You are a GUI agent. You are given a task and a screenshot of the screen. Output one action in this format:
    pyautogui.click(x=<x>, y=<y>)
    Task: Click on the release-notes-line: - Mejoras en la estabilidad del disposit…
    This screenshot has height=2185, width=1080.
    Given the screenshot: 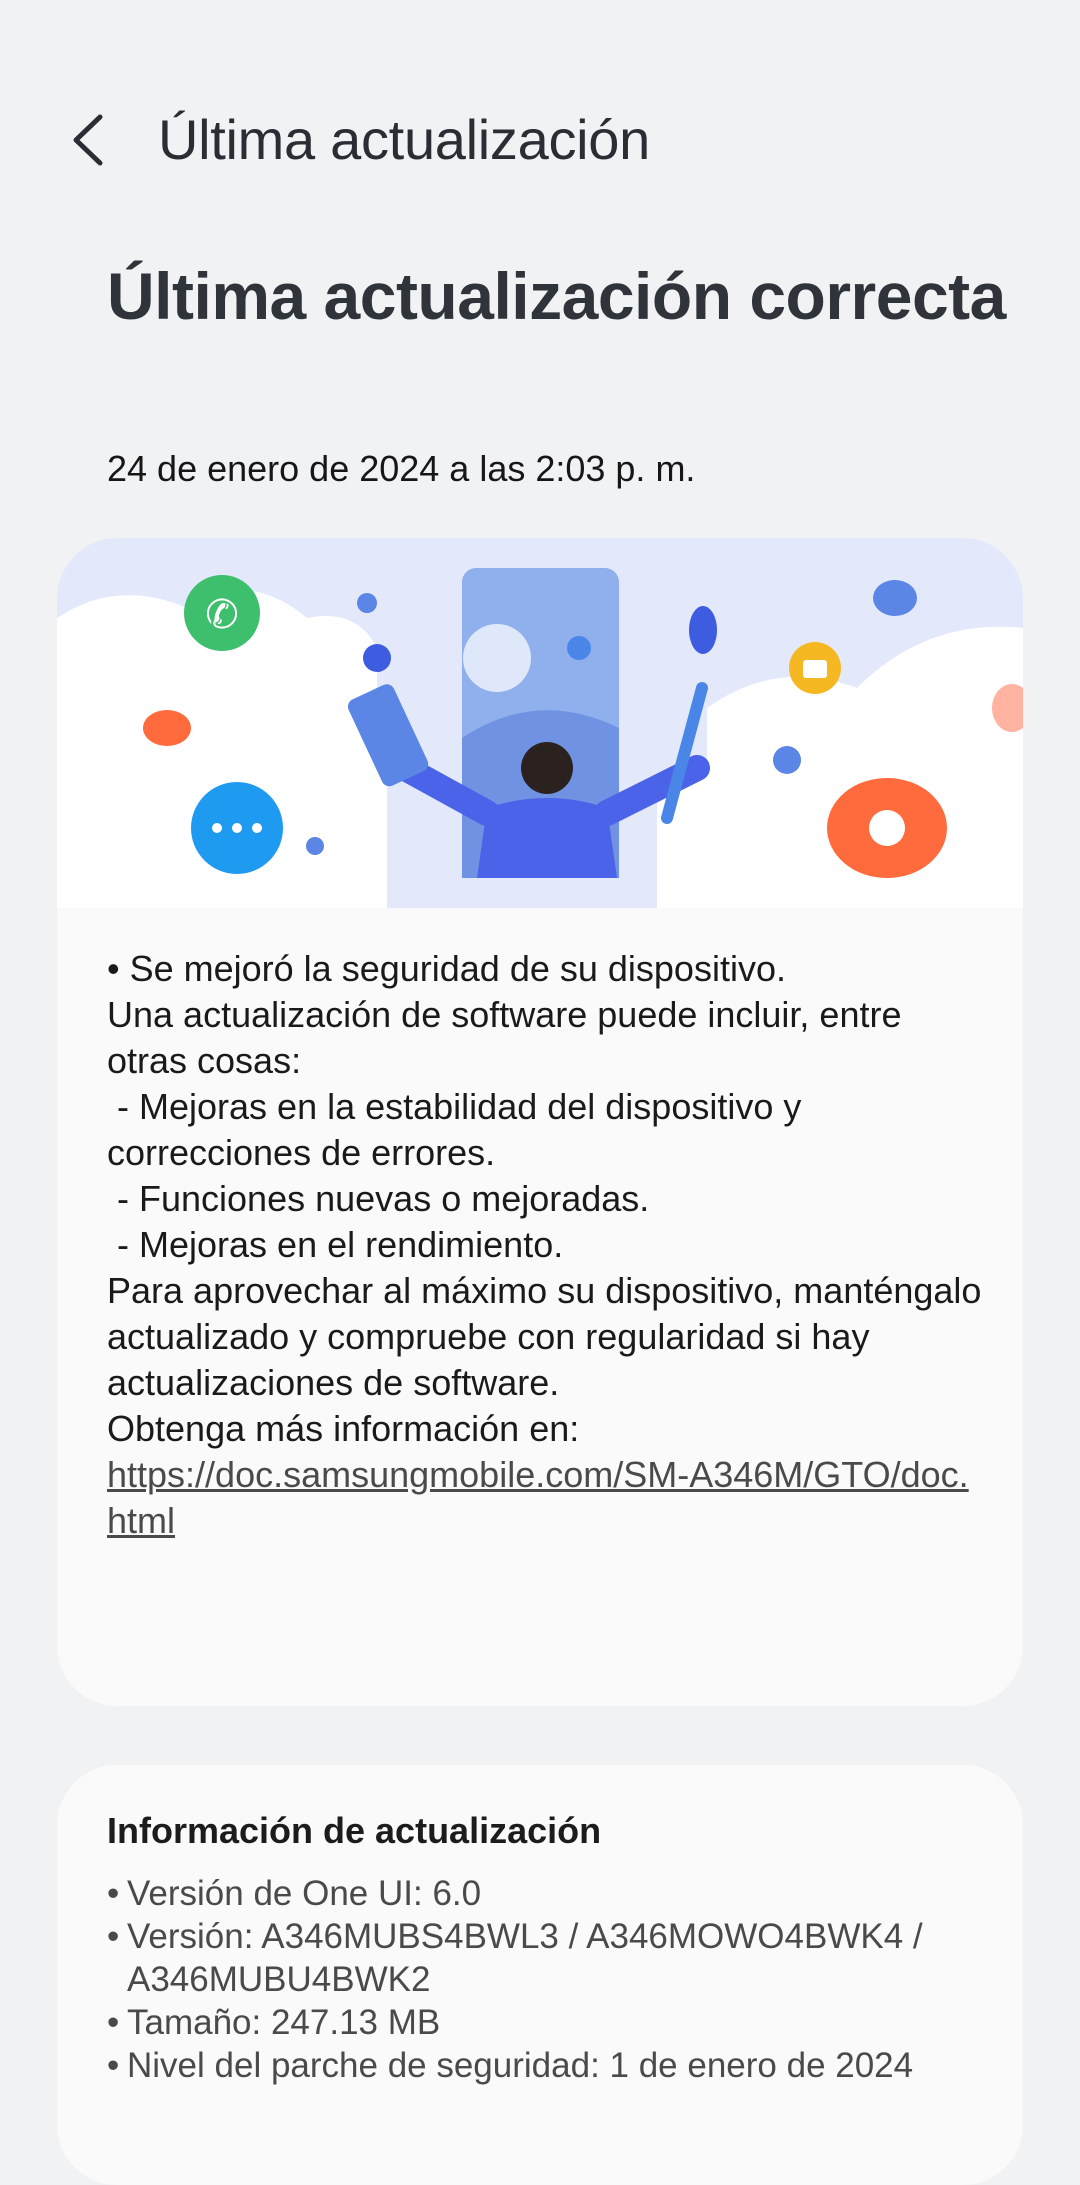 What is the action you would take?
    pyautogui.click(x=459, y=1129)
    